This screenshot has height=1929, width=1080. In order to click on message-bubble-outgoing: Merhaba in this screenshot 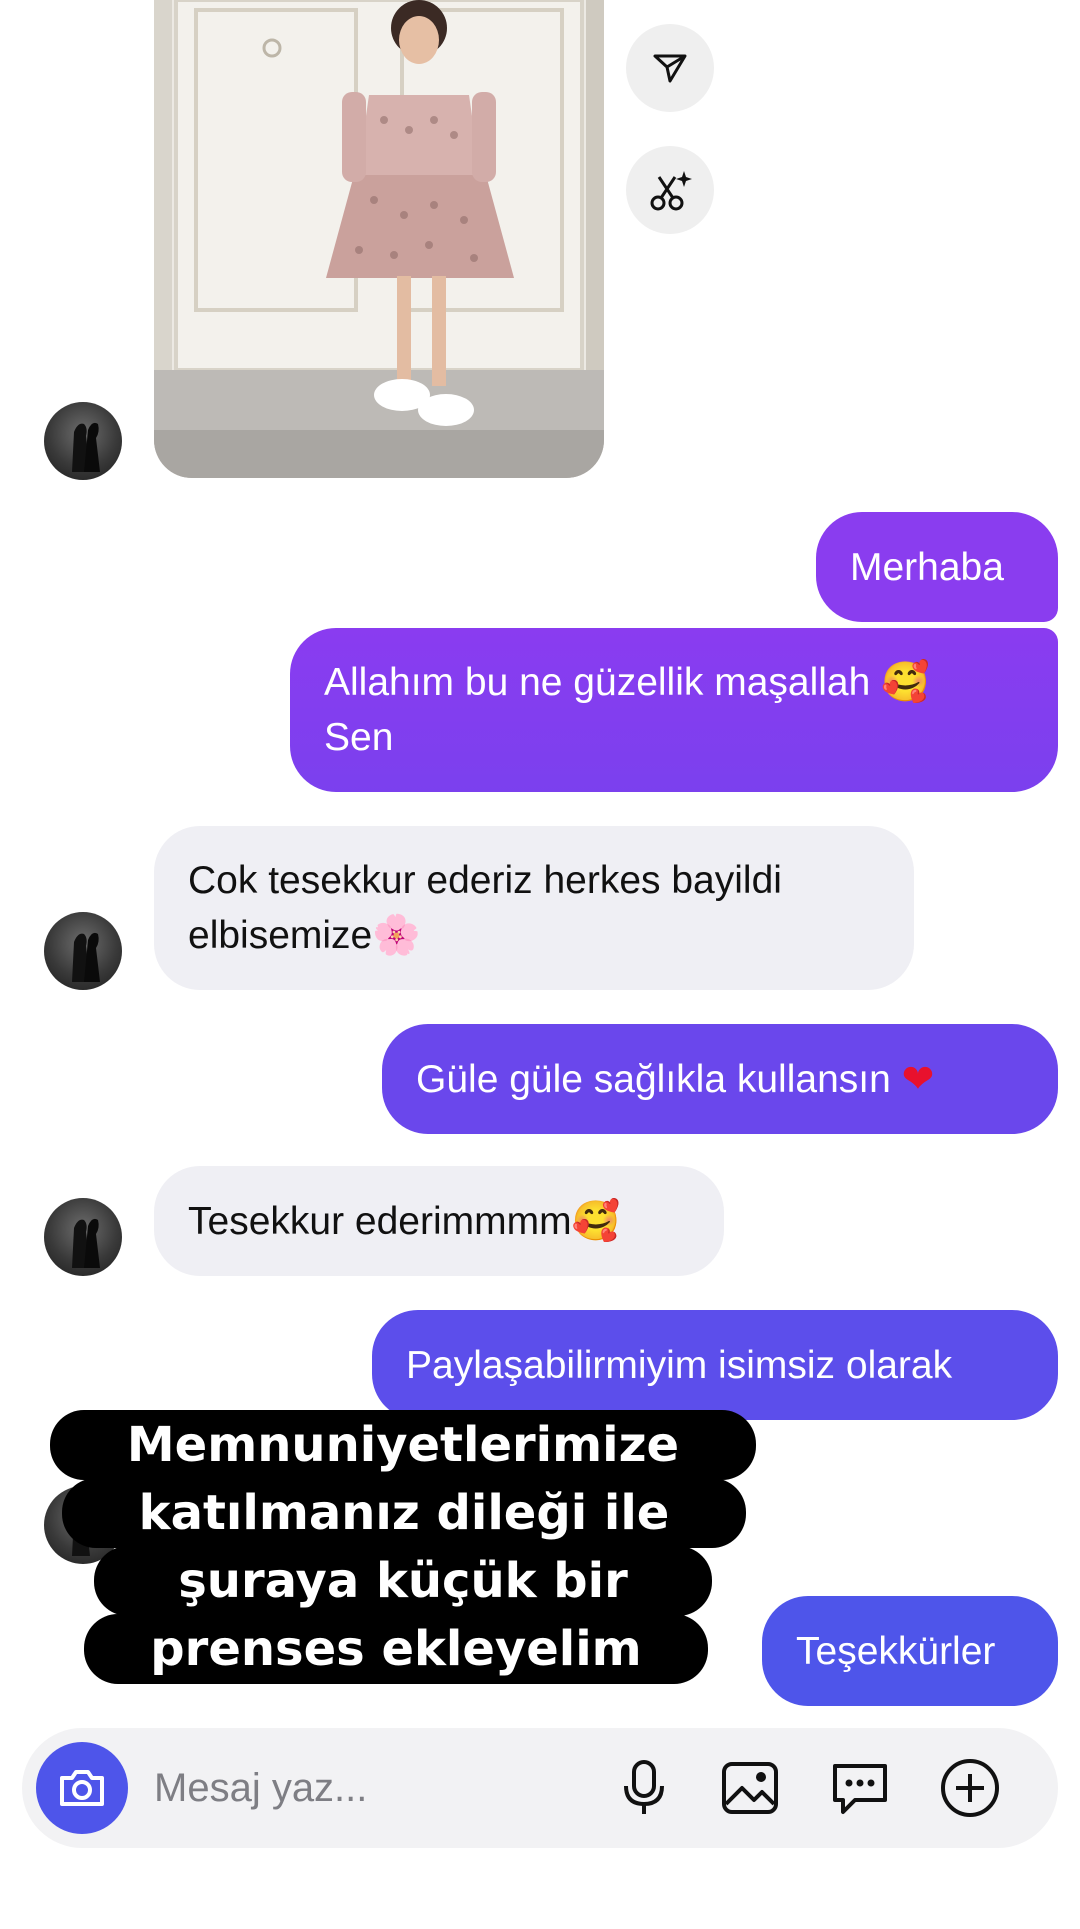, I will do `click(937, 567)`.